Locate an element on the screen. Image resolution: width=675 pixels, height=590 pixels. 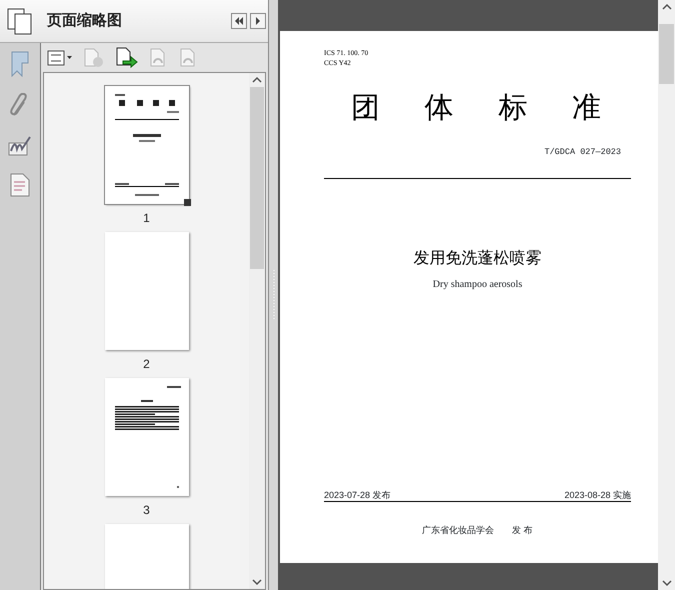
insert-page-icon is located at coordinates (127, 57).